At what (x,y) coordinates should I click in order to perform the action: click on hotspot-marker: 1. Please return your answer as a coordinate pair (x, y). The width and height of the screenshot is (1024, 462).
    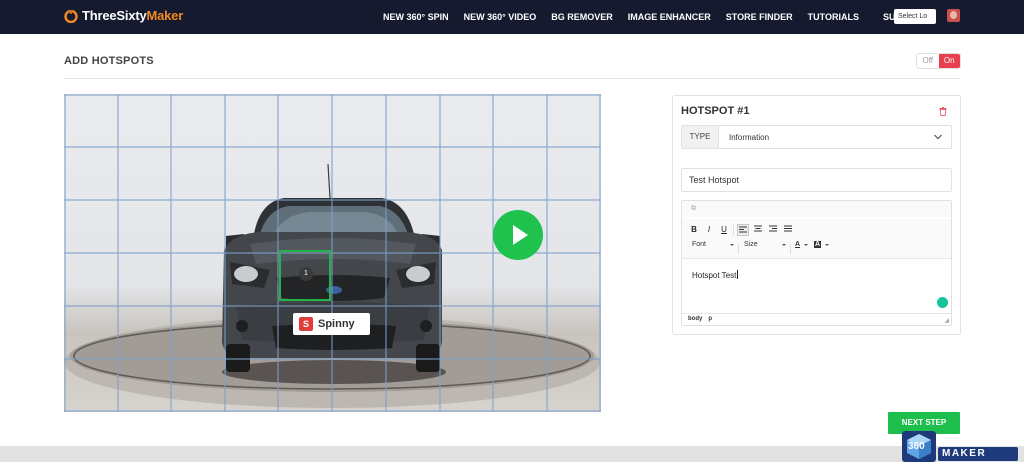
    Looking at the image, I should click on (306, 274).